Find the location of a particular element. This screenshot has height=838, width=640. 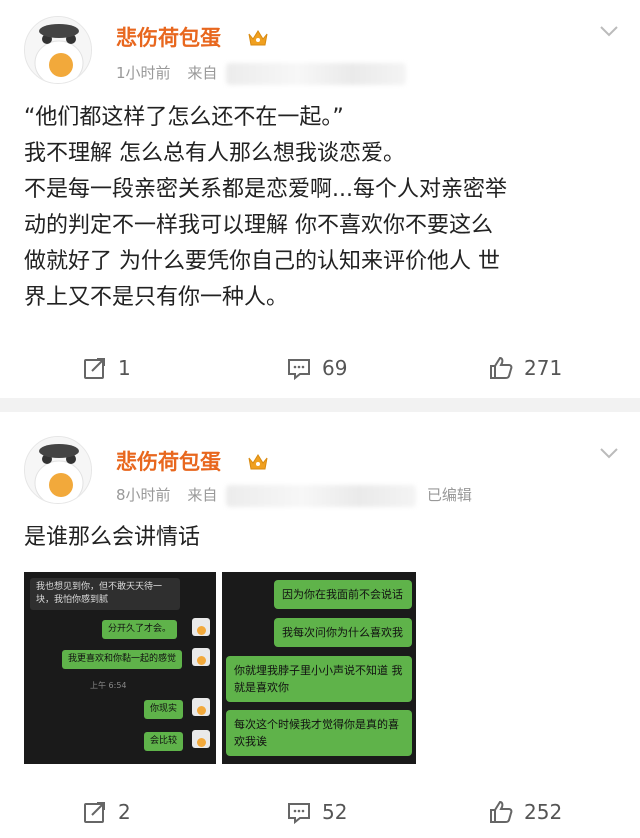

text-line: 界上又不是只有你一种人。 is located at coordinates (156, 297).